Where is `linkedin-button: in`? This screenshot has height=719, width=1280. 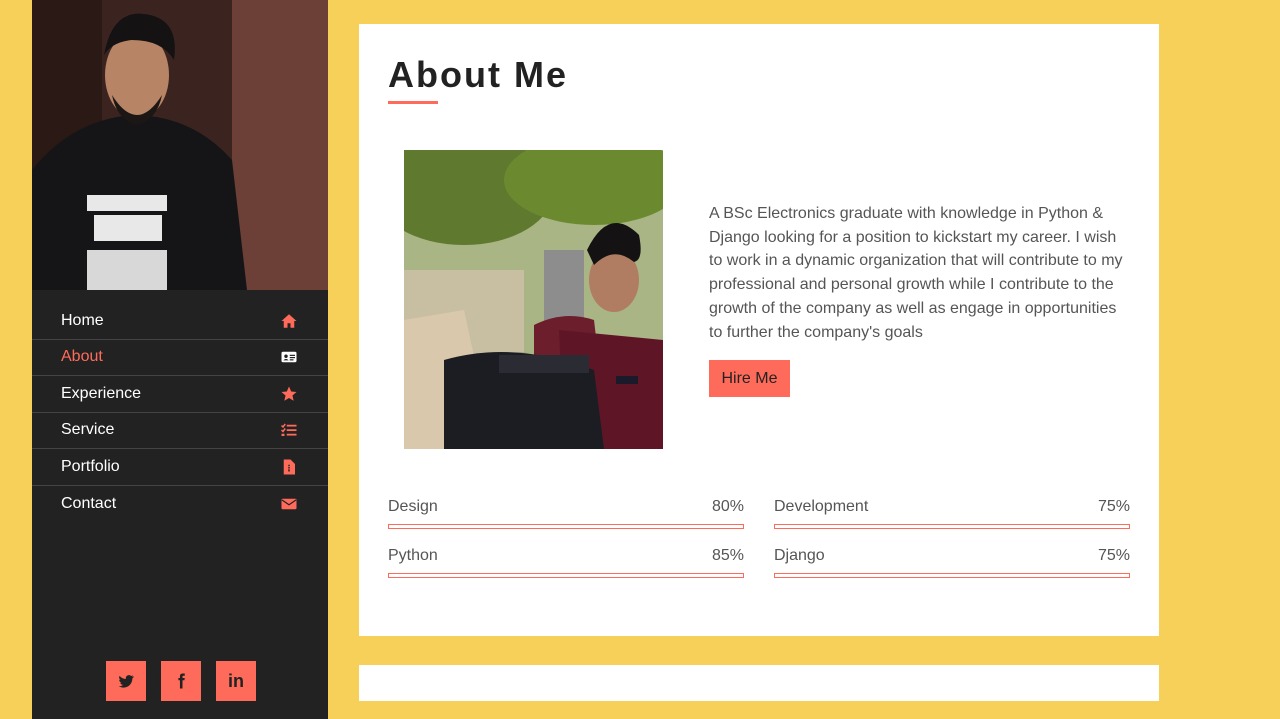 linkedin-button: in is located at coordinates (236, 681).